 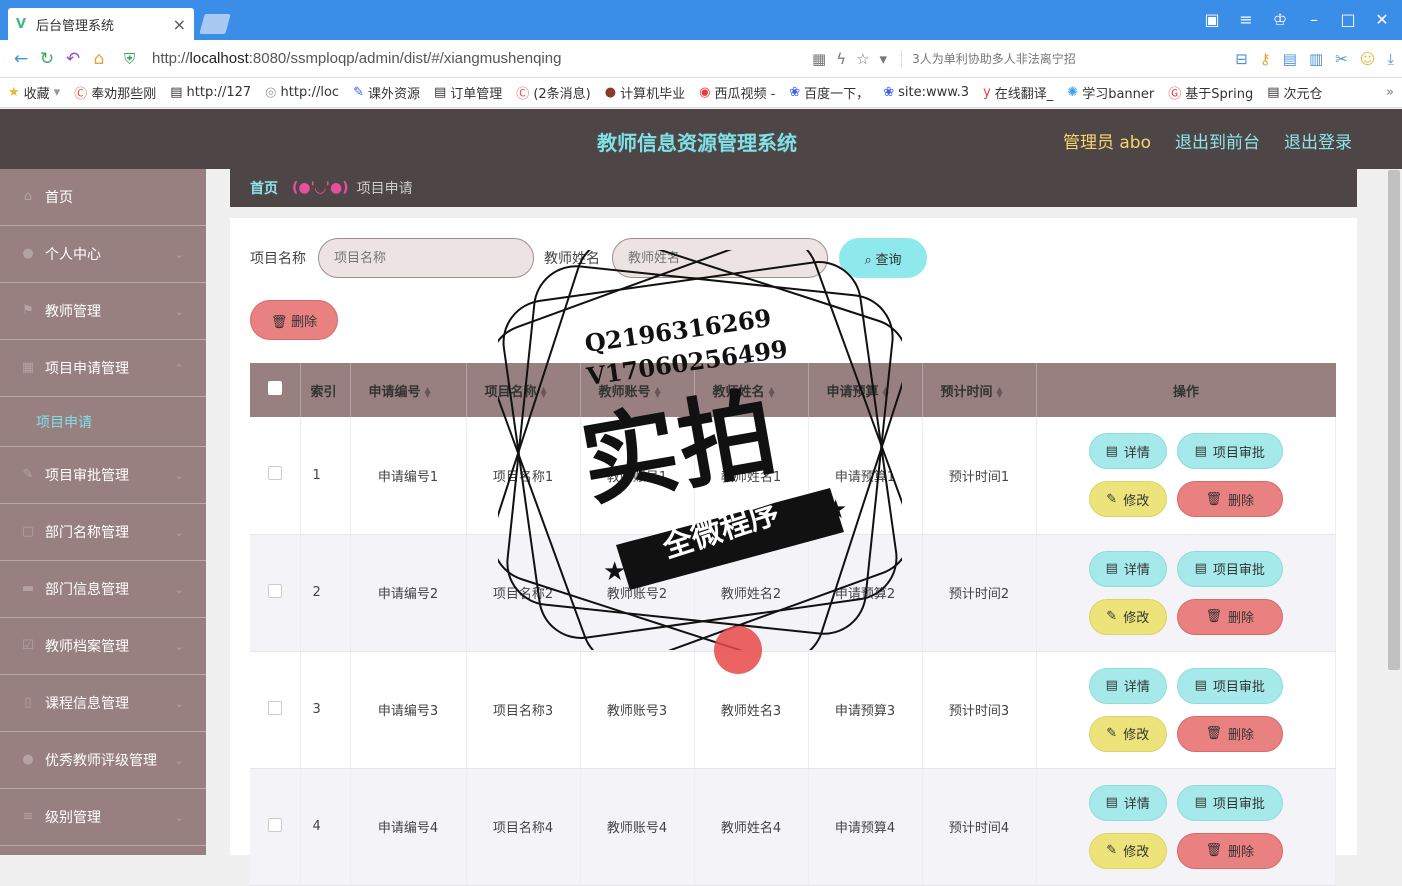 I want to click on bookmark-item: ◉ 西瓜视频 -, so click(x=737, y=92).